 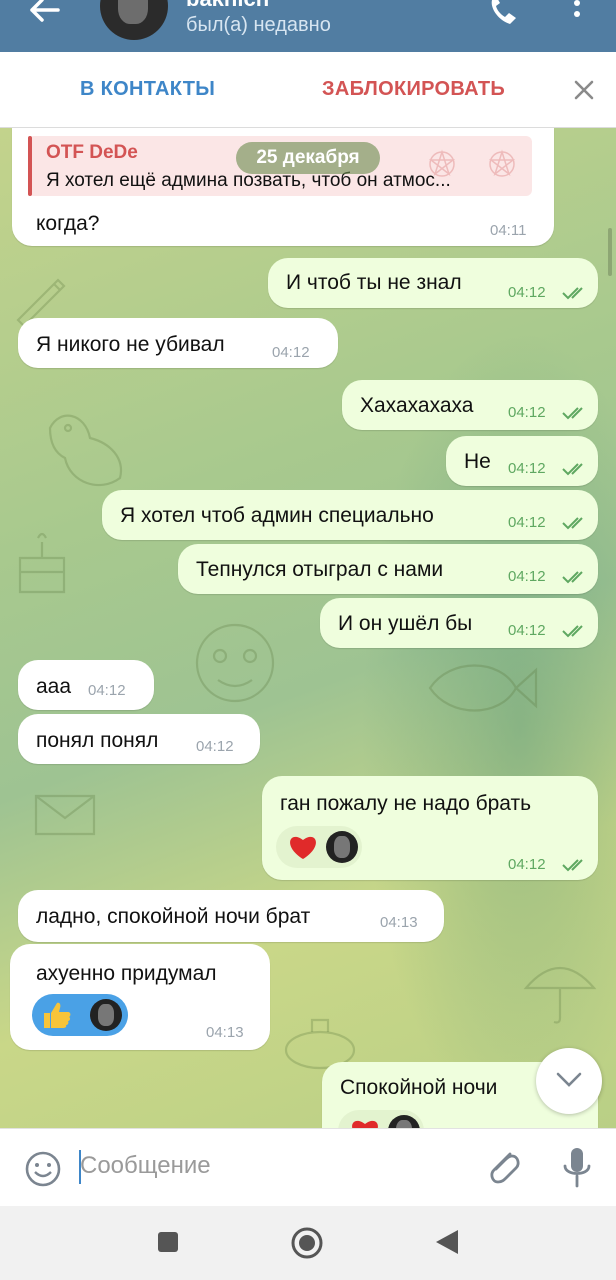 I want to click on chat-header: bakhich был(а) недавно, so click(x=308, y=26).